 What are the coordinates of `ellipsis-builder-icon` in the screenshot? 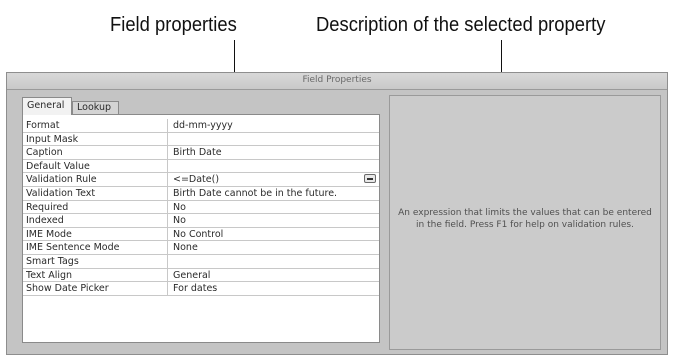 It's located at (370, 179).